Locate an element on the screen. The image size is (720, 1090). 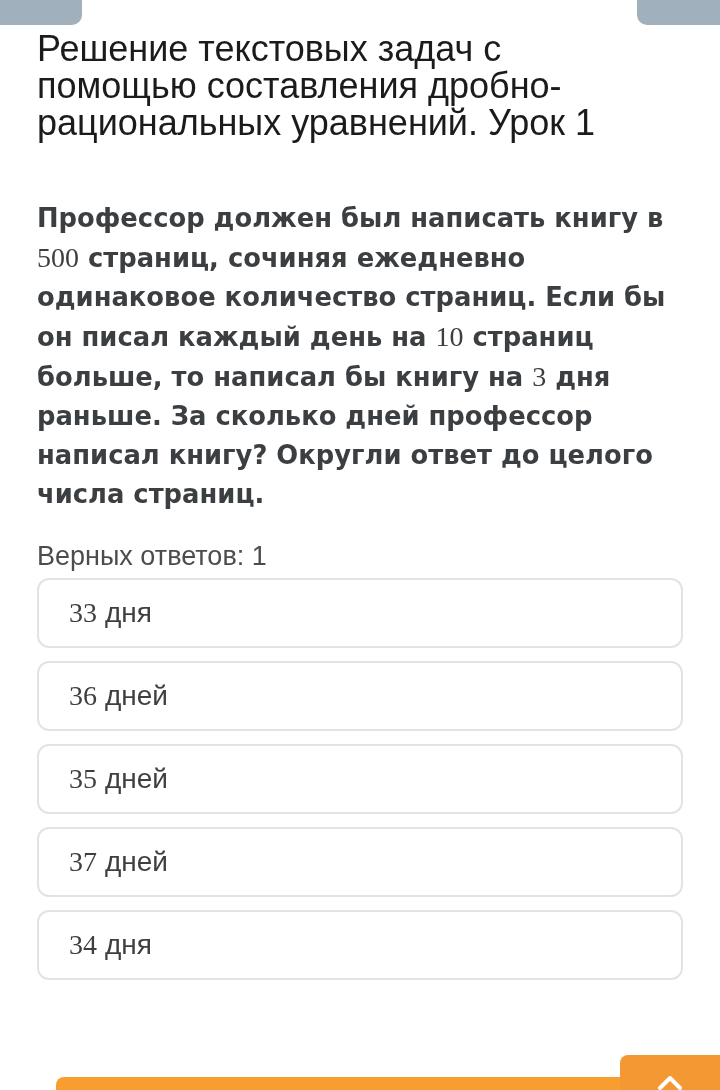
answer-option: 35 дней is located at coordinates (360, 779).